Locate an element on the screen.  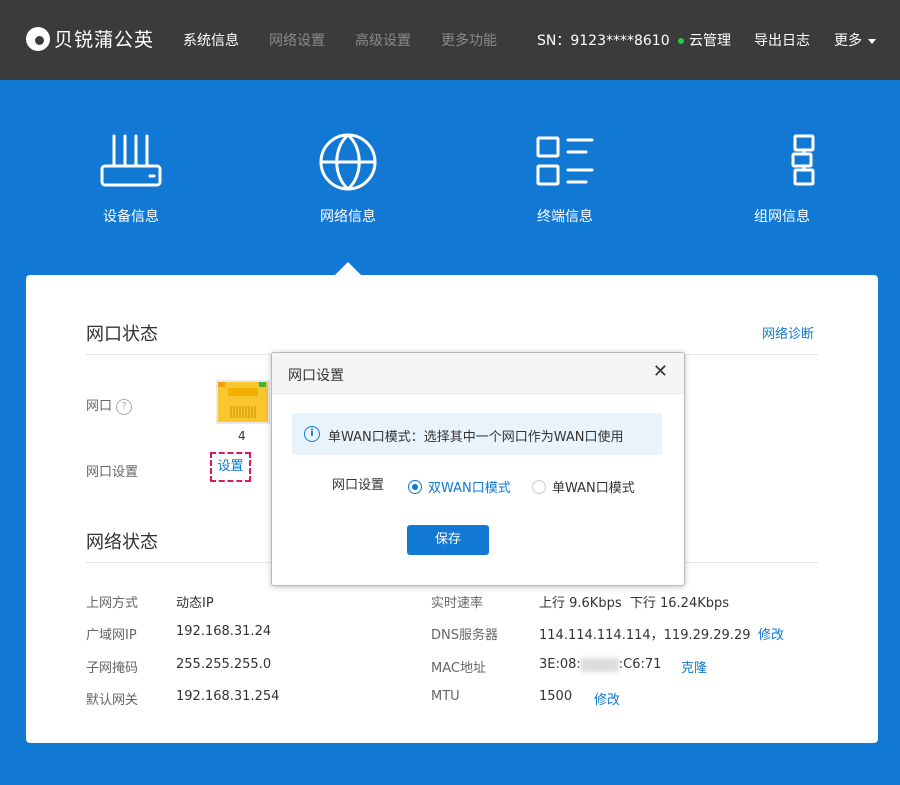
brand-name: 贝锐蒲公英 is located at coordinates (104, 40).